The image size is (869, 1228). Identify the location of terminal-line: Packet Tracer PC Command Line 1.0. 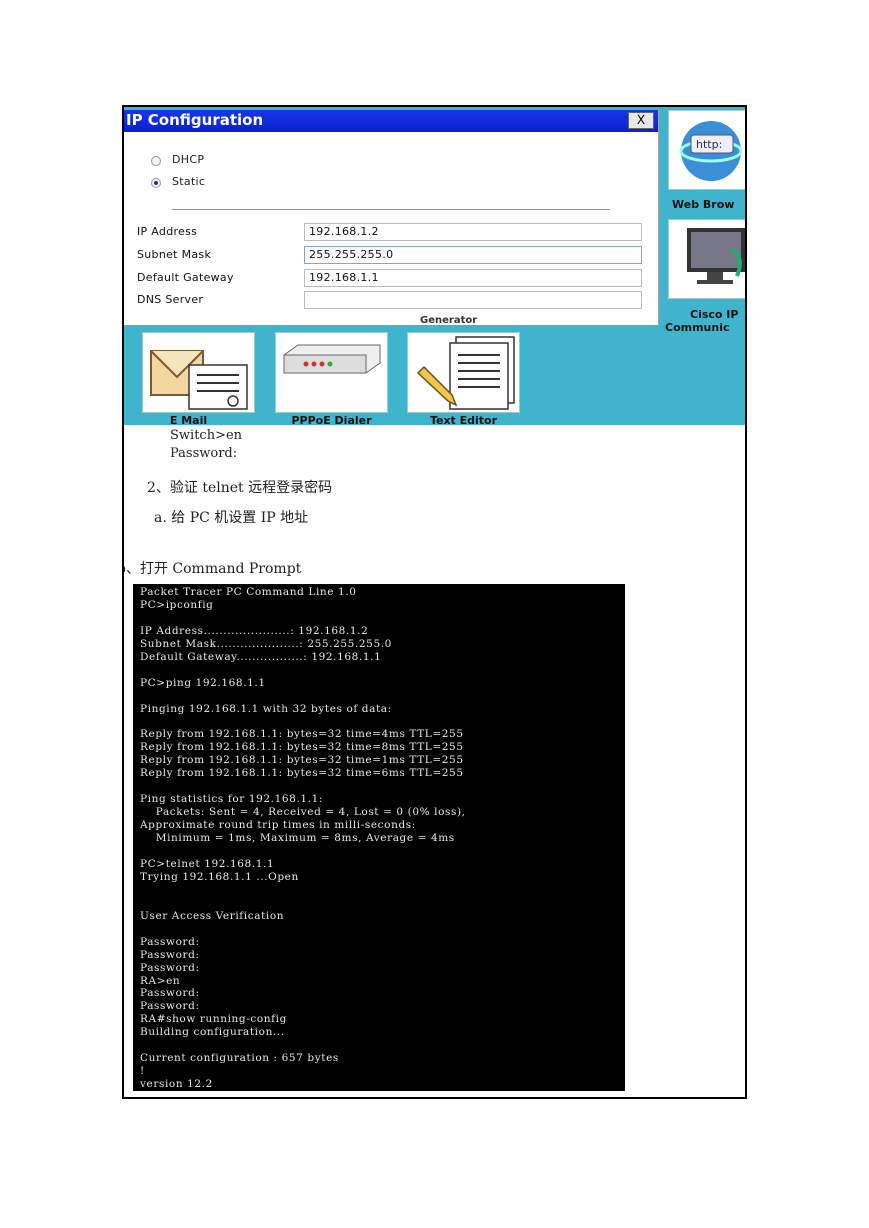
(248, 592).